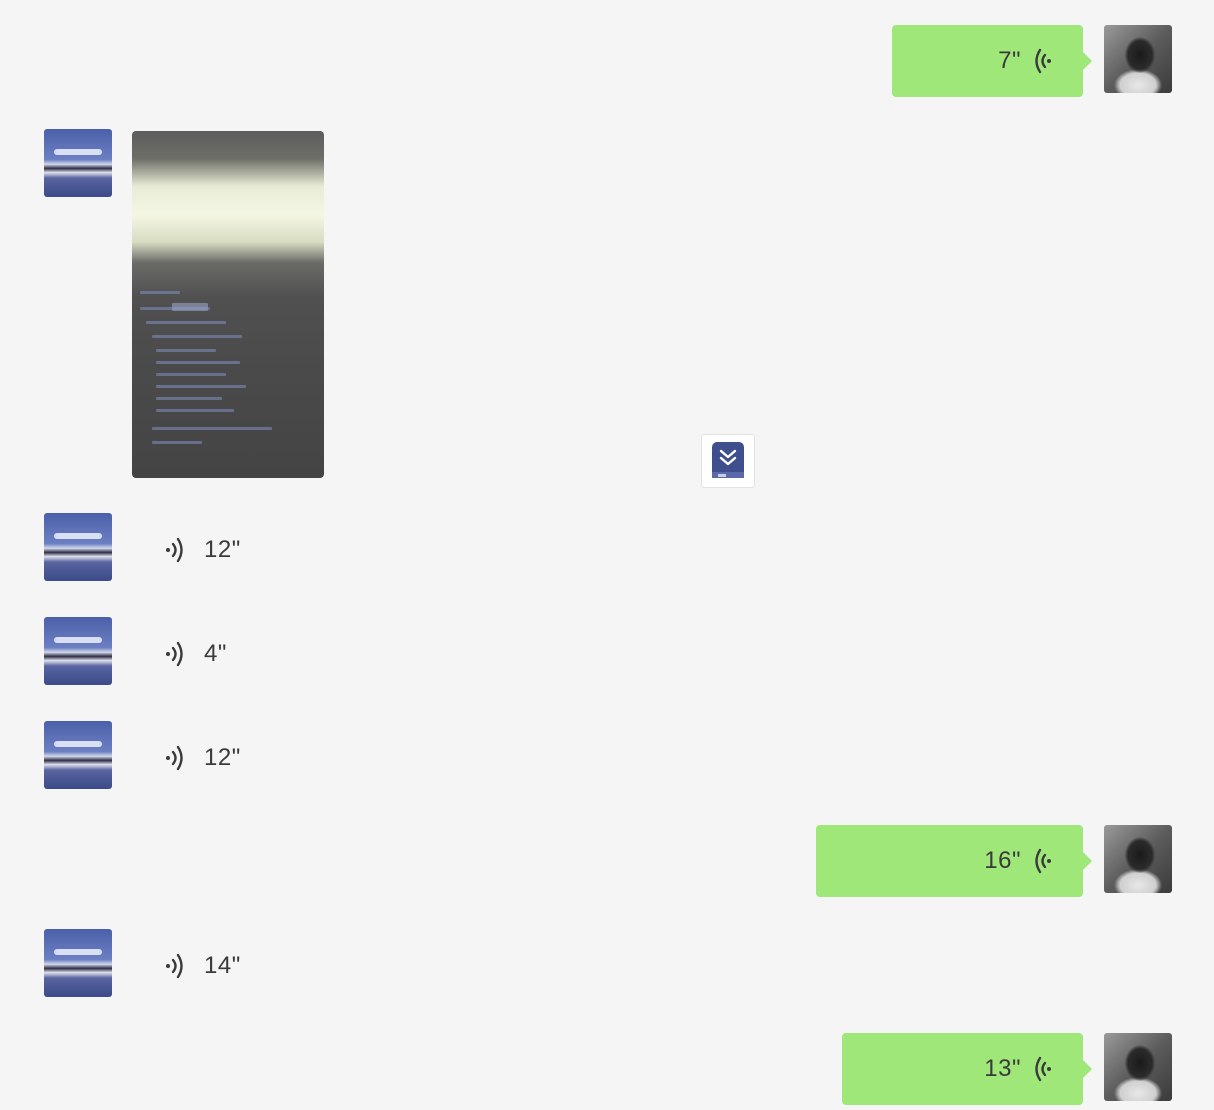 Image resolution: width=1214 pixels, height=1110 pixels. Describe the element at coordinates (228, 304) in the screenshot. I see `image-message` at that location.